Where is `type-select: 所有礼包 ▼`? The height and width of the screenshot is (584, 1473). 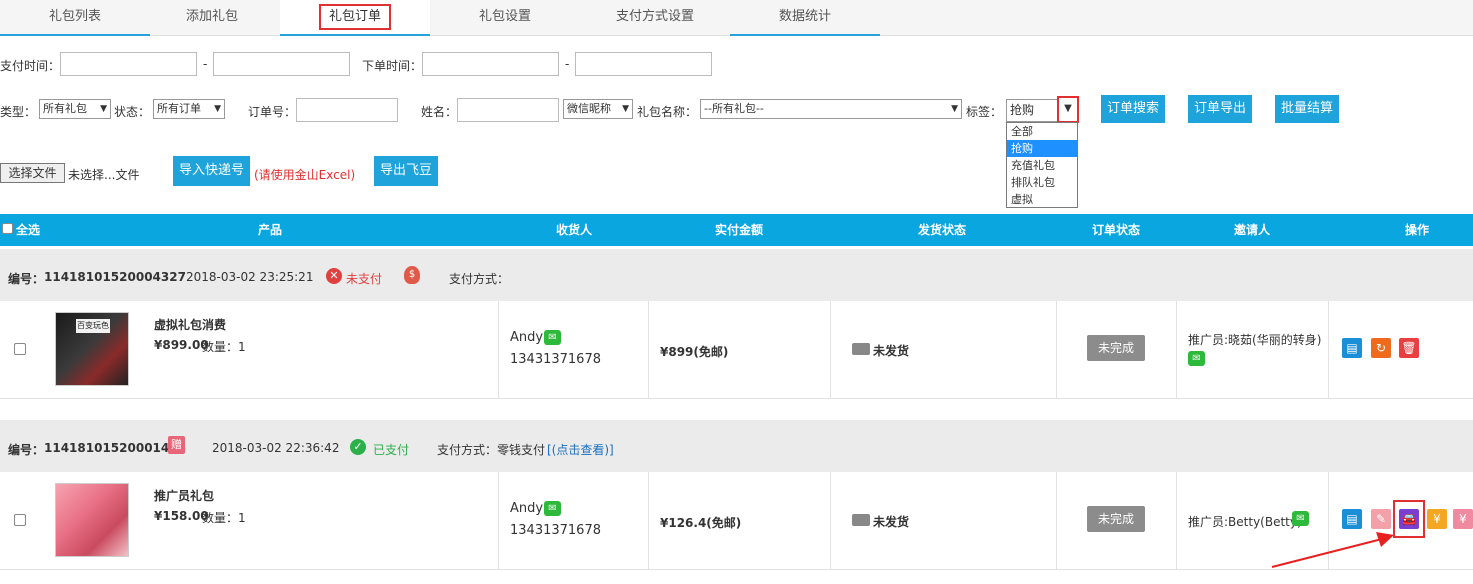
type-select: 所有礼包 ▼ is located at coordinates (75, 109).